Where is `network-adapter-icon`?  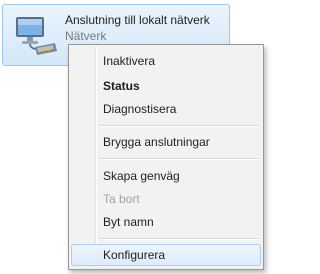 network-adapter-icon is located at coordinates (36, 36).